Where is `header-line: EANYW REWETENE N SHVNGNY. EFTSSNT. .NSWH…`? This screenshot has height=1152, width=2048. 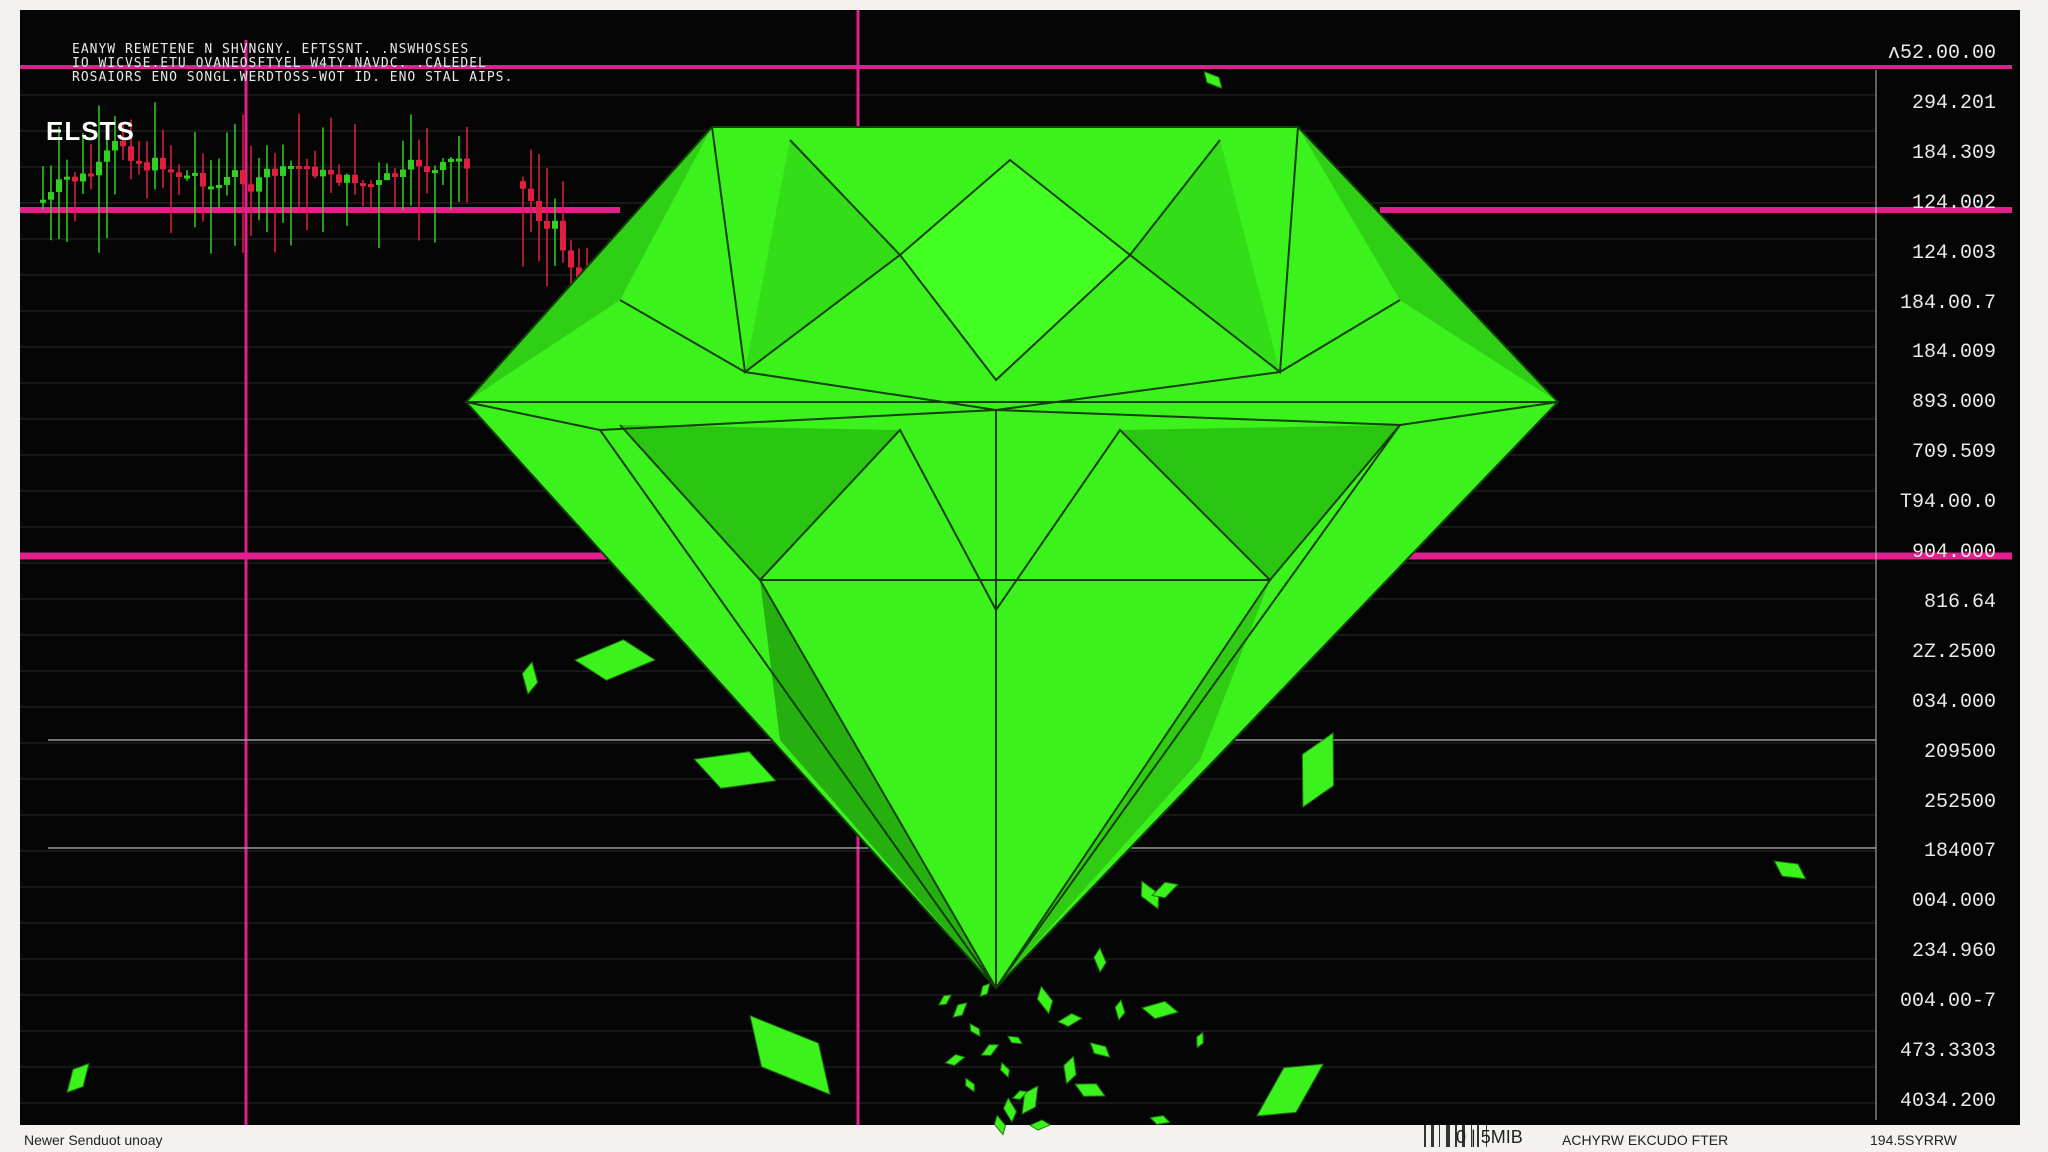
header-line: EANYW REWETENE N SHVNGNY. EFTSSNT. .NSWH… is located at coordinates (271, 49).